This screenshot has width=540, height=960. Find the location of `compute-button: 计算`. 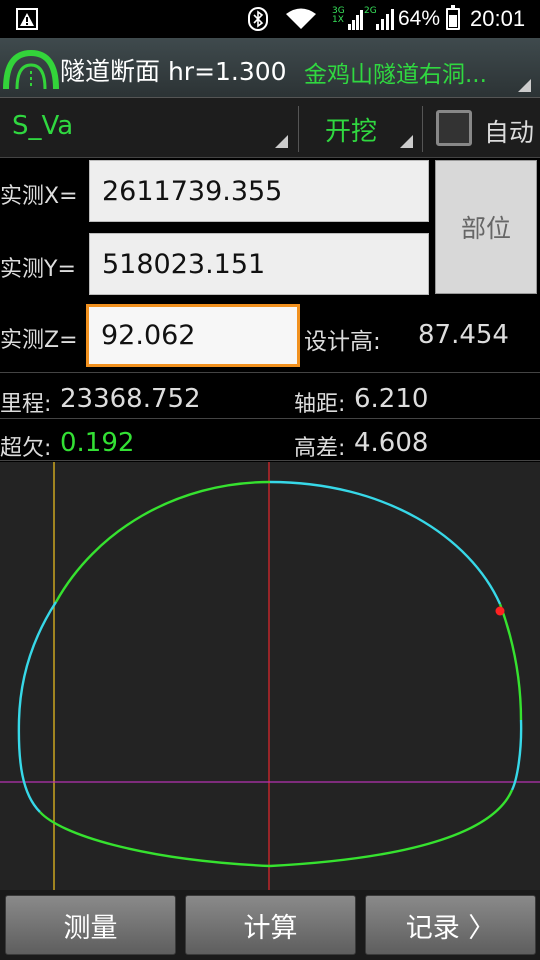

compute-button: 计算 is located at coordinates (270, 925).